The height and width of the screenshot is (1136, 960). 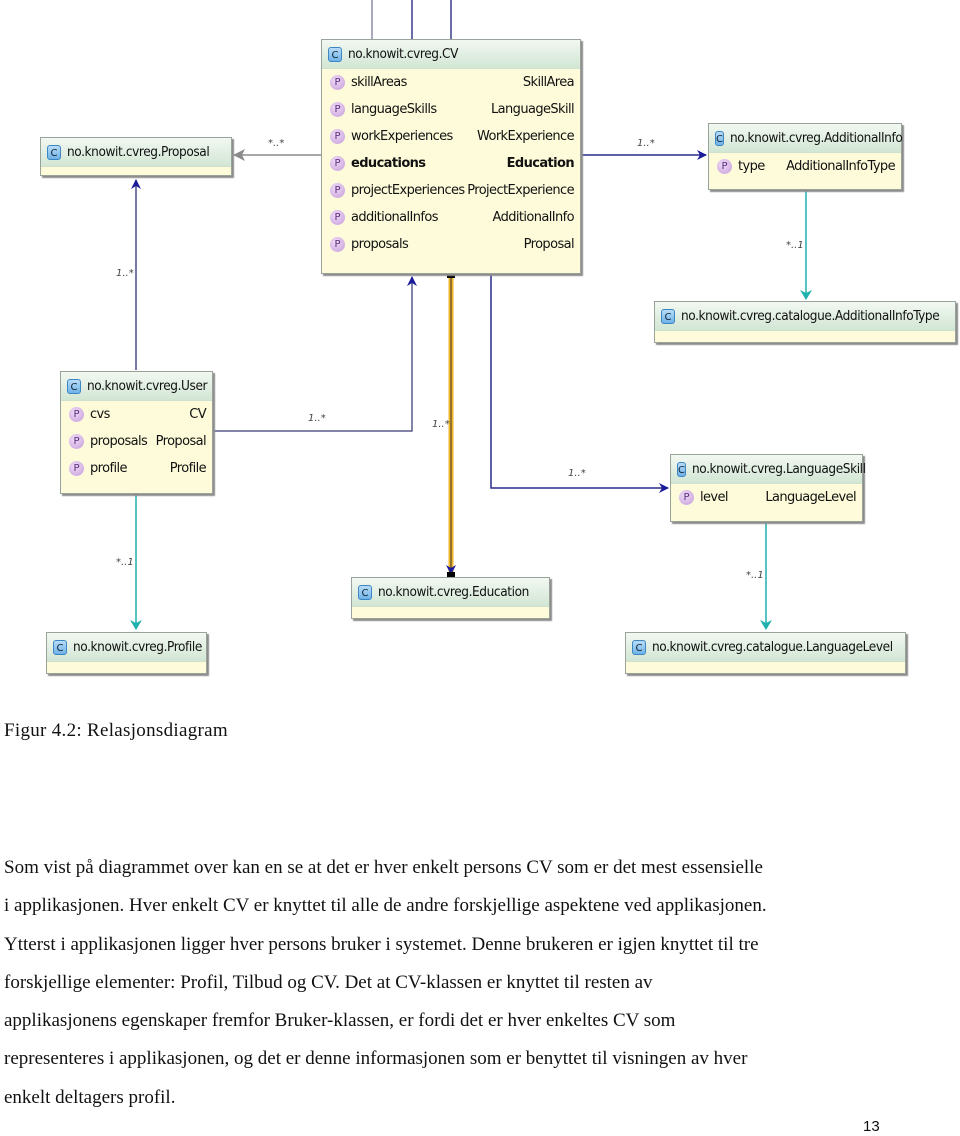 I want to click on class-education: C no.knowit.cvreg.Education, so click(x=450, y=598).